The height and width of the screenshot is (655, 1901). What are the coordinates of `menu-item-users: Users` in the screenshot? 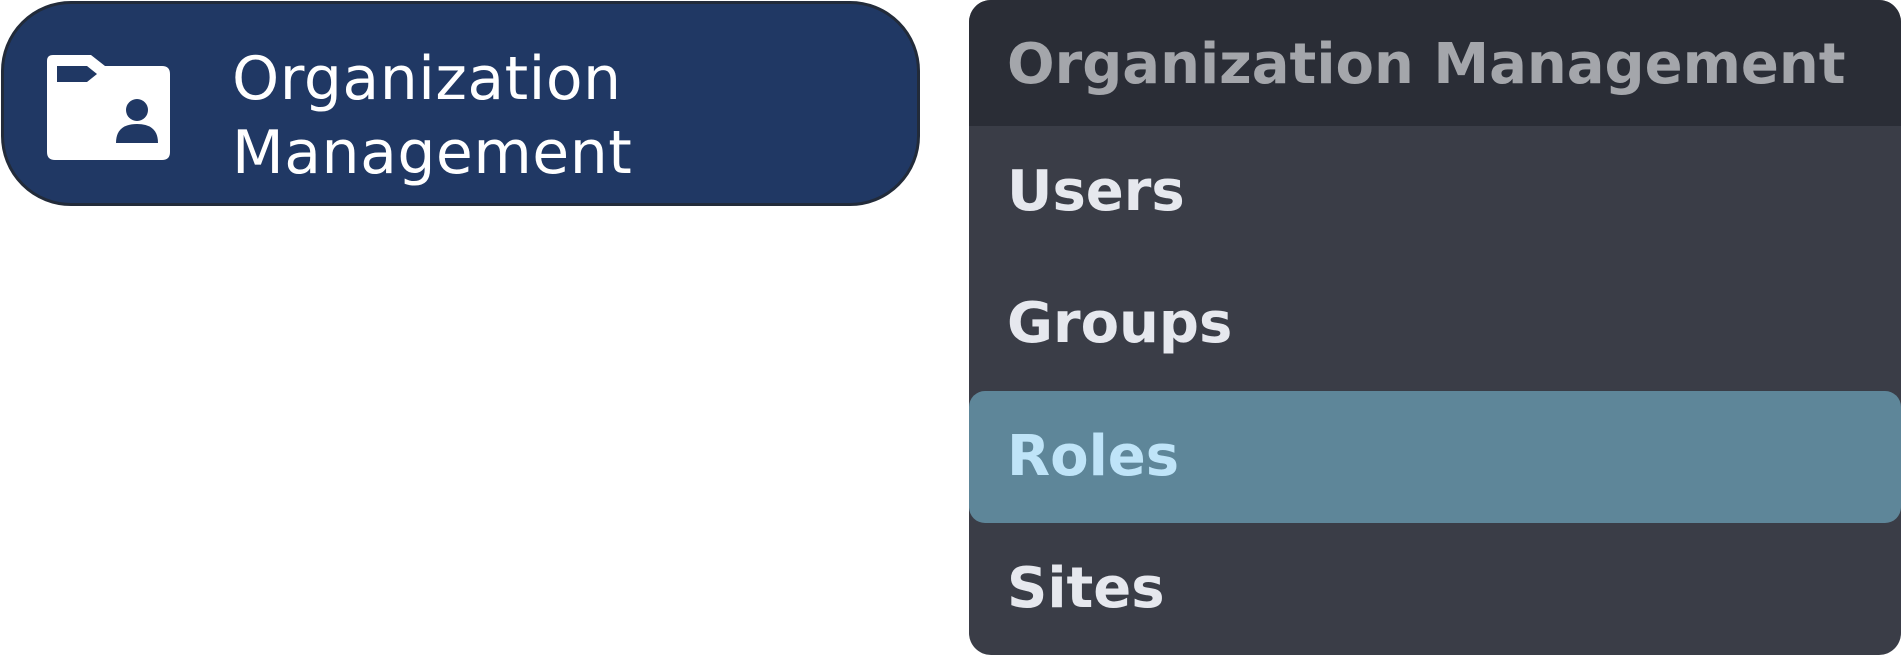 It's located at (1435, 192).